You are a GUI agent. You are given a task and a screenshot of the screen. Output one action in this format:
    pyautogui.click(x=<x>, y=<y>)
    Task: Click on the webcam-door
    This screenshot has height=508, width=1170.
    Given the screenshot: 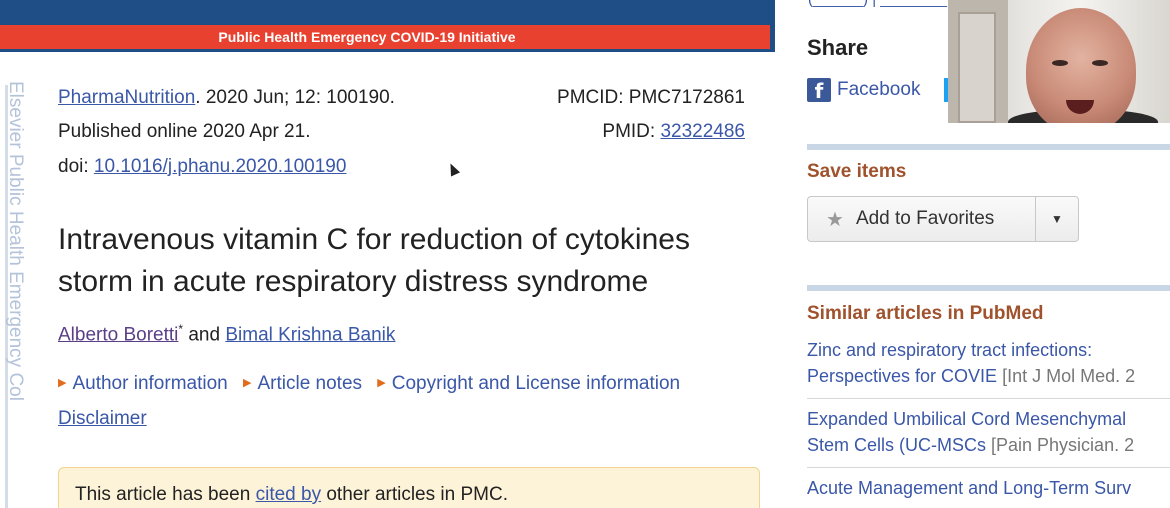 What is the action you would take?
    pyautogui.click(x=977, y=67)
    